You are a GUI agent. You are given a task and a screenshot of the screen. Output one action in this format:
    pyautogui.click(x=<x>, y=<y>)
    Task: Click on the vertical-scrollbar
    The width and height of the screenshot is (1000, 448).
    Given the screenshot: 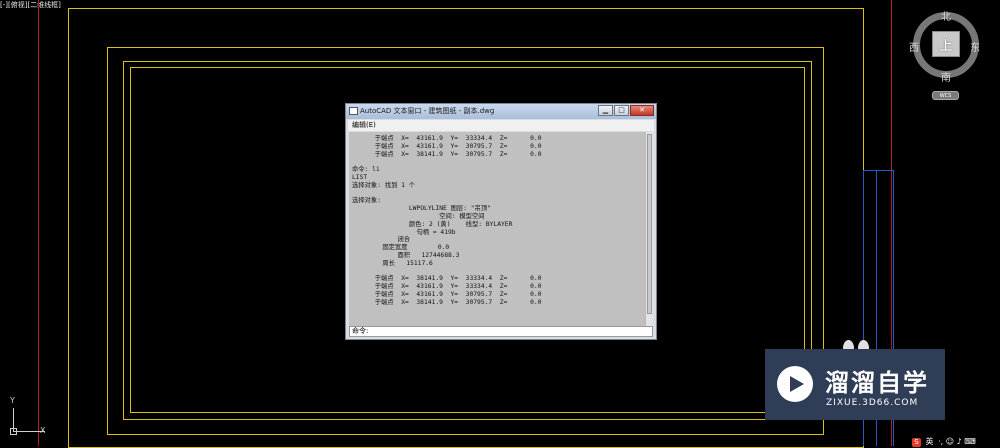 What is the action you would take?
    pyautogui.click(x=649, y=229)
    